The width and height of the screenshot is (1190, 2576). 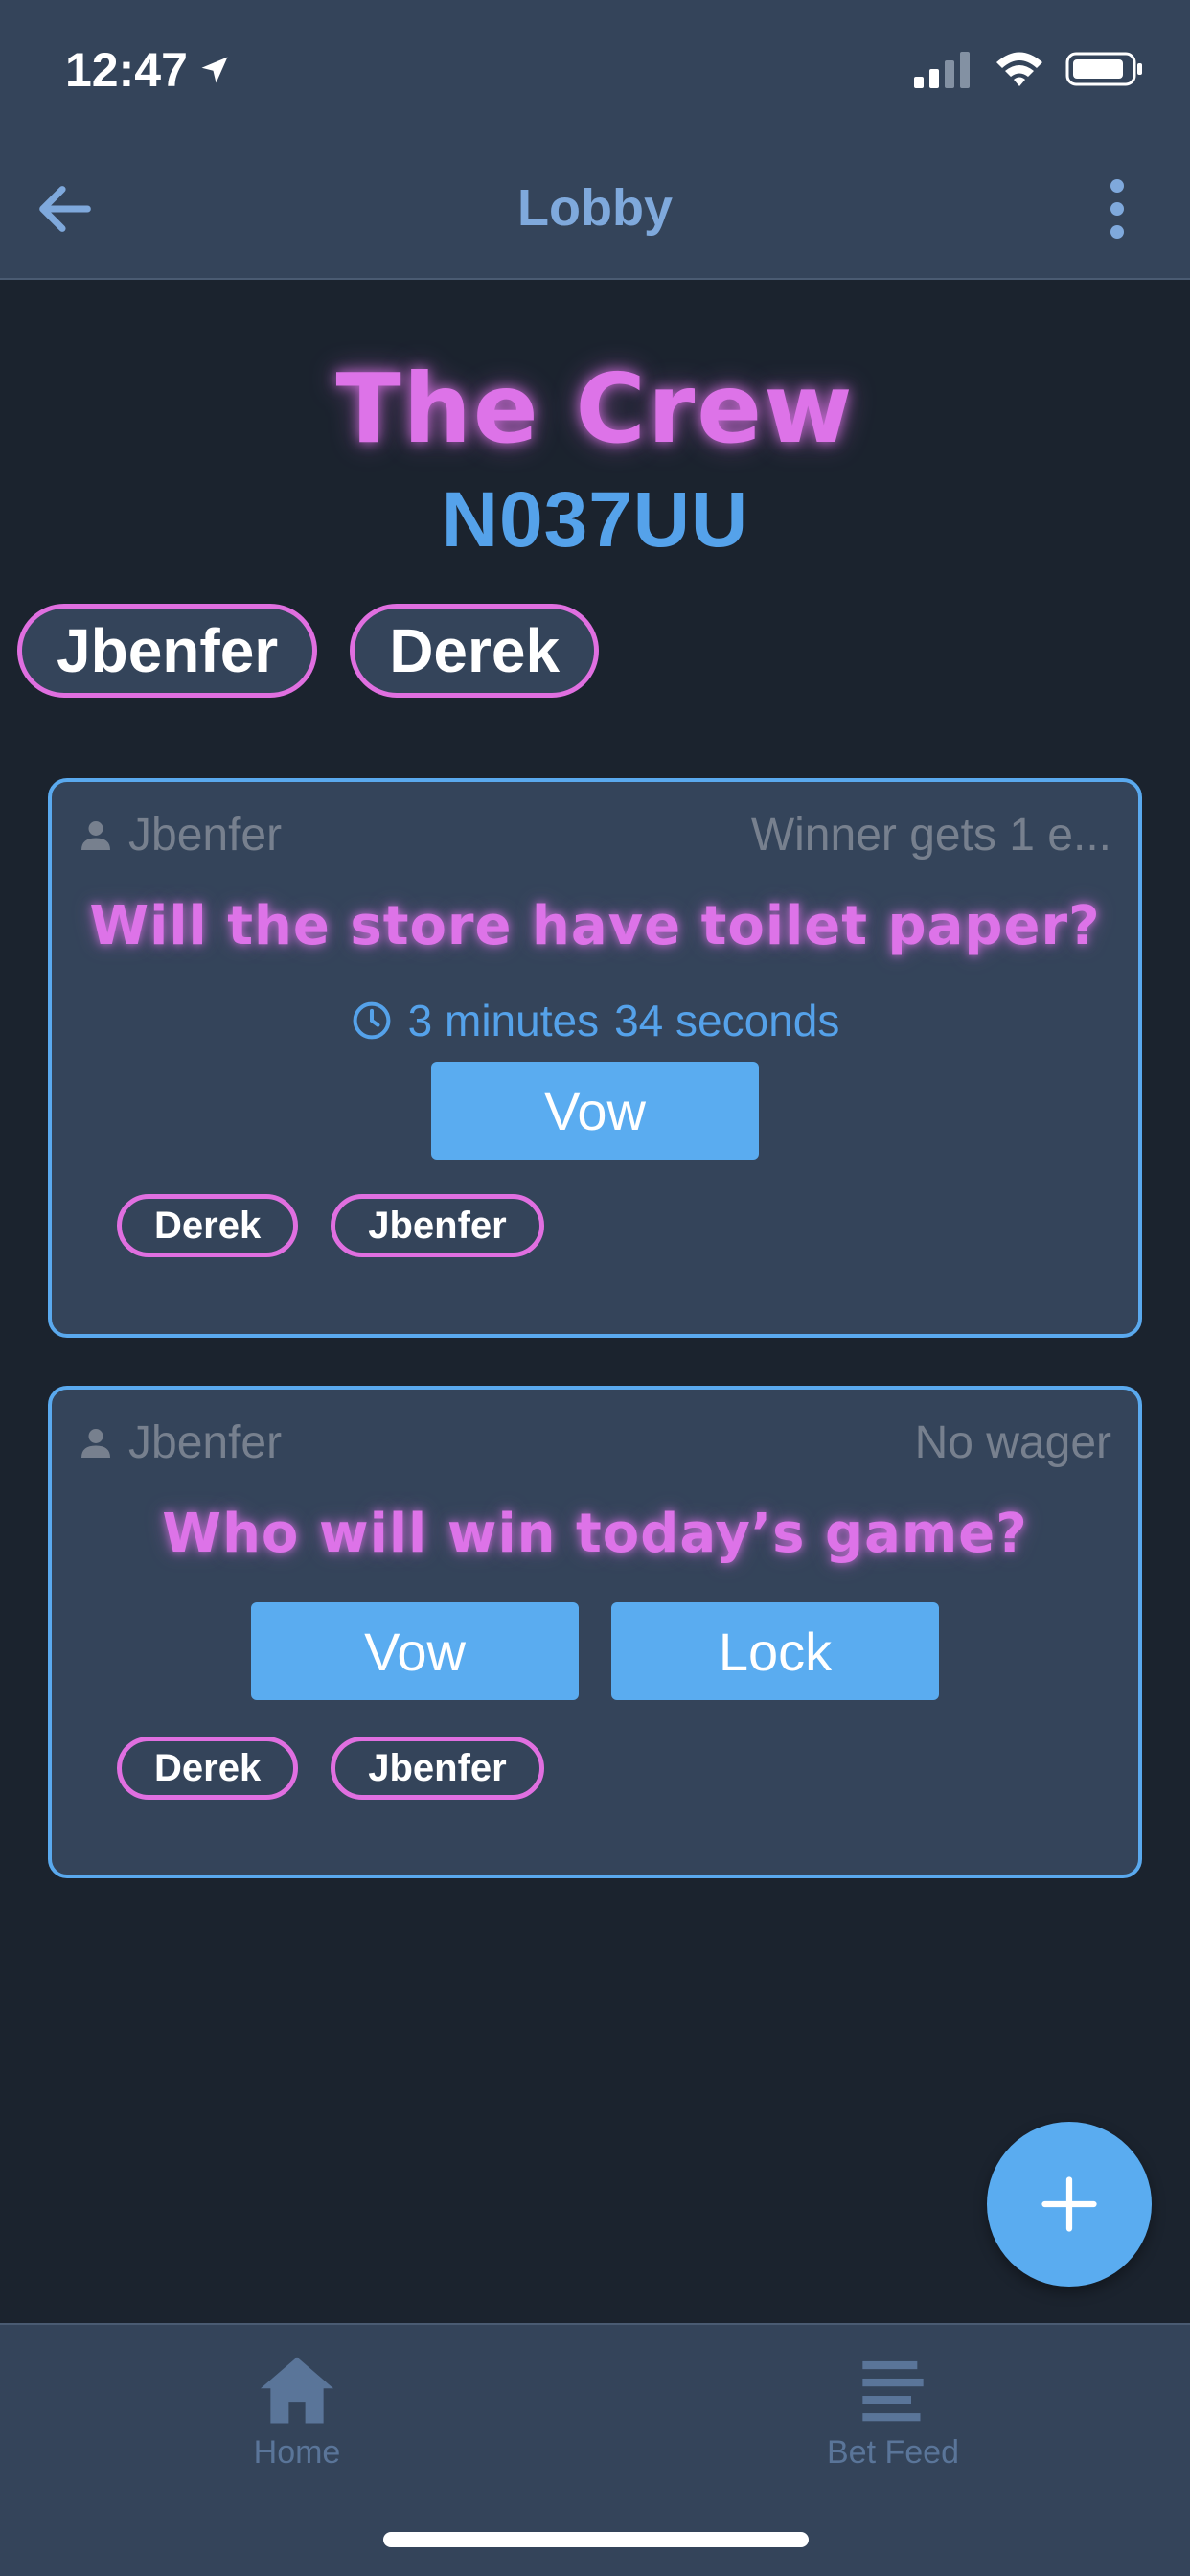 I want to click on group-name: The Crew, so click(x=595, y=409).